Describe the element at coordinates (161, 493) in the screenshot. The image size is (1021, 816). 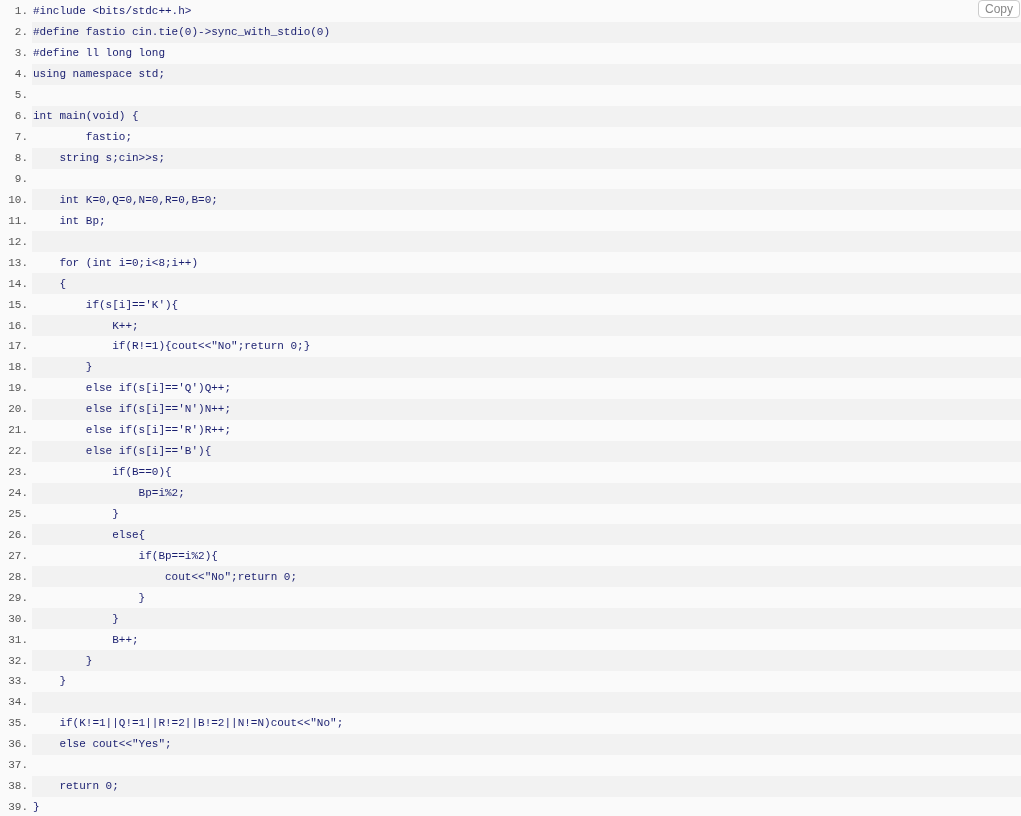
I see `code-line: Bp=i%2;` at that location.